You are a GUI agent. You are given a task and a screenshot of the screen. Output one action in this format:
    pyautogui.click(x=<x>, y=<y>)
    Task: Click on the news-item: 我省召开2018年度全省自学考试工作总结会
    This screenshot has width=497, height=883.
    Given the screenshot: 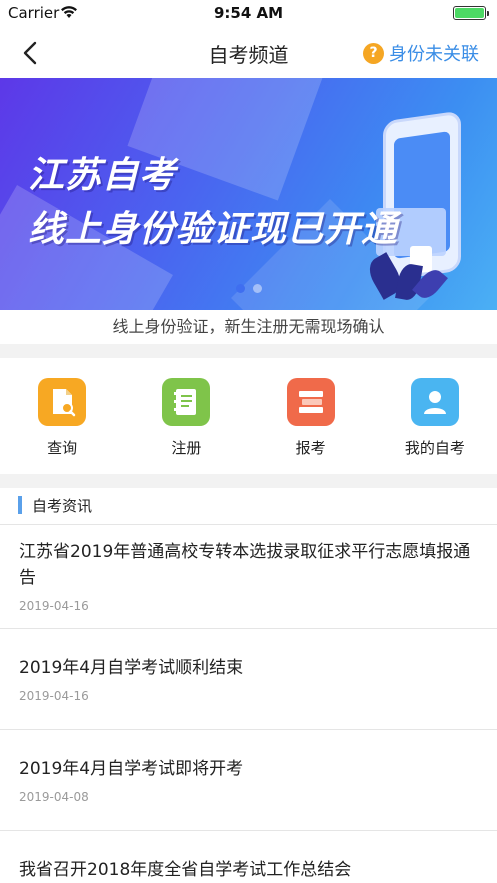 What is the action you would take?
    pyautogui.click(x=248, y=857)
    